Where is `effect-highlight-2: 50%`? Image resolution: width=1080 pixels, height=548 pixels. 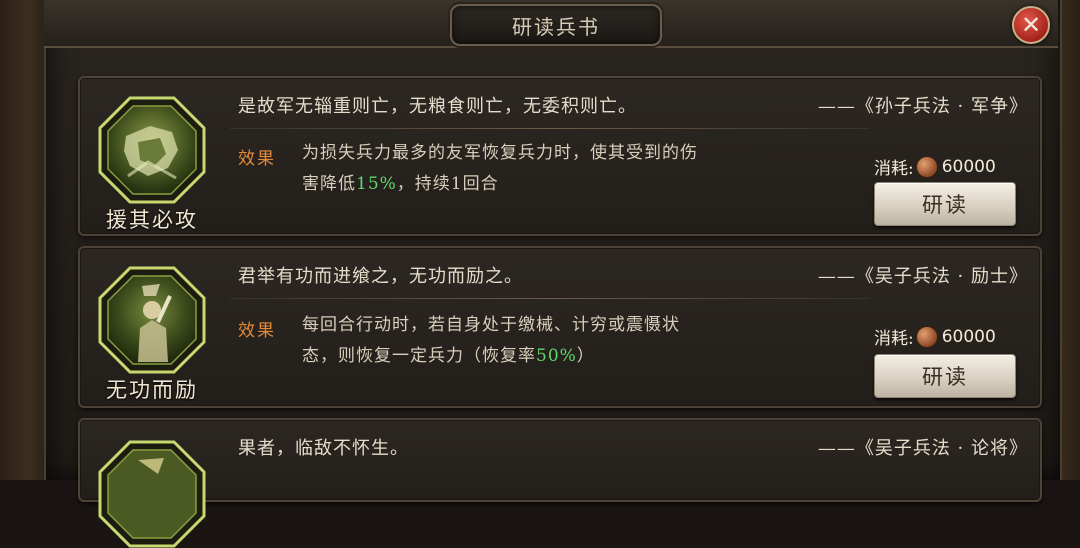
effect-highlight-2: 50% is located at coordinates (556, 356).